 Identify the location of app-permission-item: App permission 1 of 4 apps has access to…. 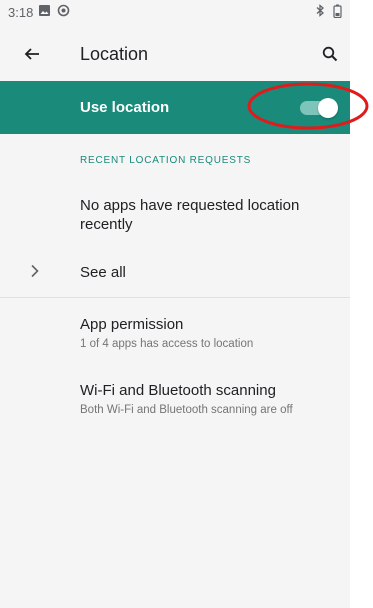
(175, 341).